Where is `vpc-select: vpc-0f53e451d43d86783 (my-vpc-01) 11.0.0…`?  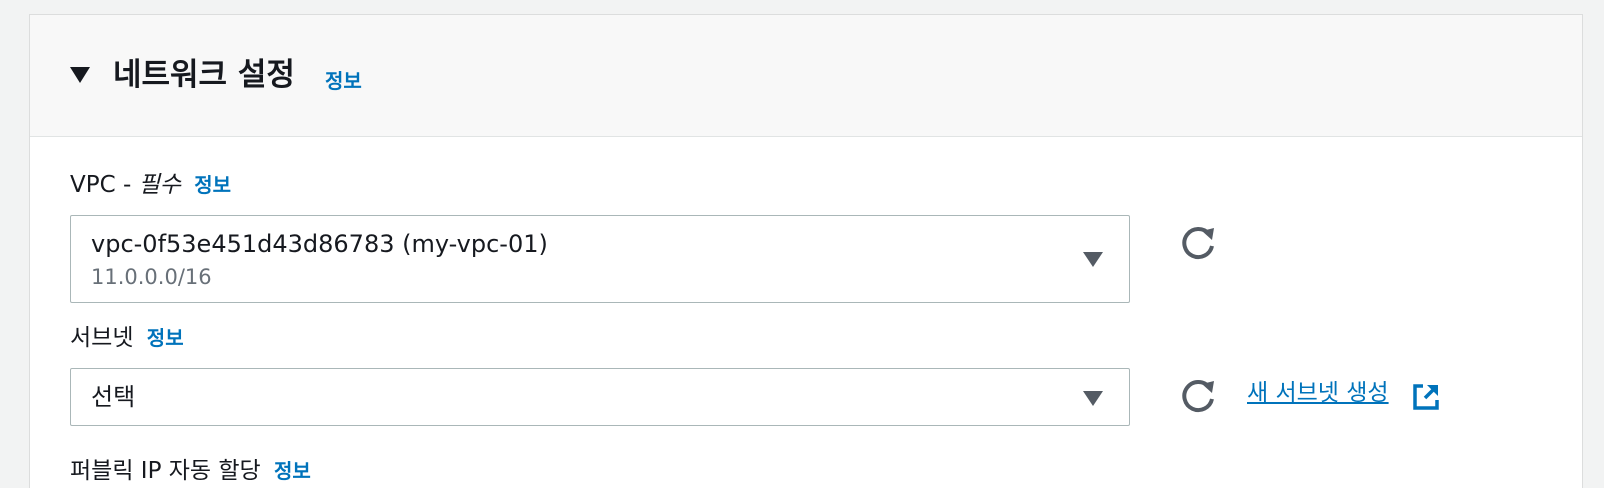
vpc-select: vpc-0f53e451d43d86783 (my-vpc-01) 11.0.0… is located at coordinates (600, 259).